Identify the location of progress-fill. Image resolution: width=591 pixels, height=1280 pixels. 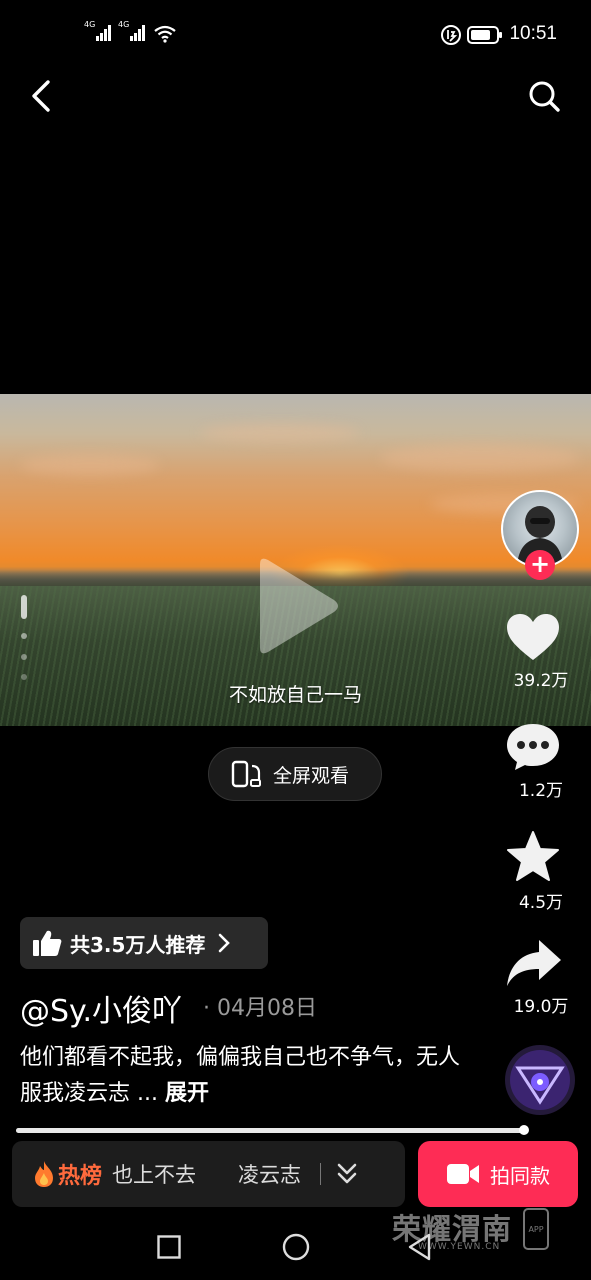
(269, 1130).